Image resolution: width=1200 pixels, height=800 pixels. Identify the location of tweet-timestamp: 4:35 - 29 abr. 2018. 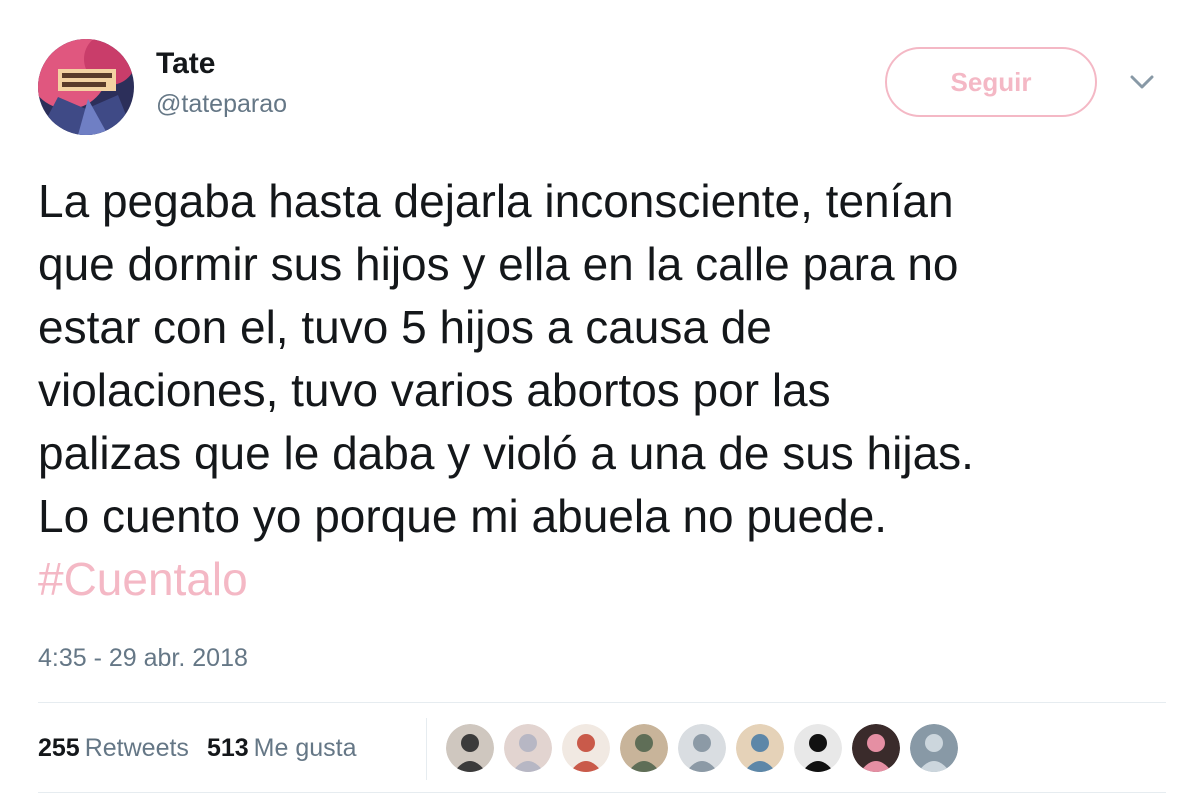
(143, 658).